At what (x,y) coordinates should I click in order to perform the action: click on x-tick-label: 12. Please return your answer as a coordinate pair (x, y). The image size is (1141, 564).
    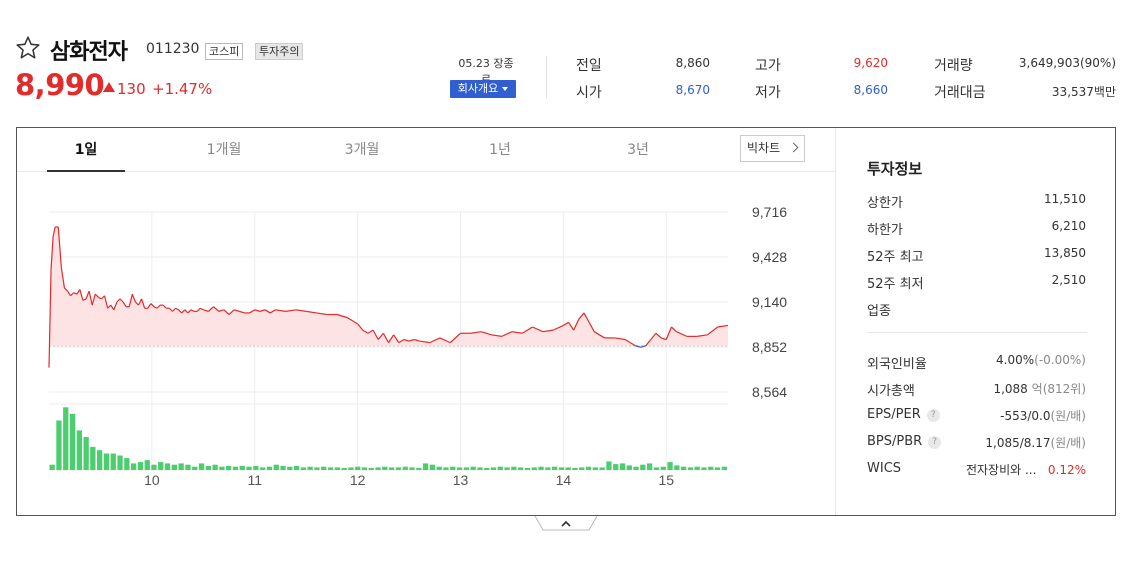
    Looking at the image, I should click on (358, 480).